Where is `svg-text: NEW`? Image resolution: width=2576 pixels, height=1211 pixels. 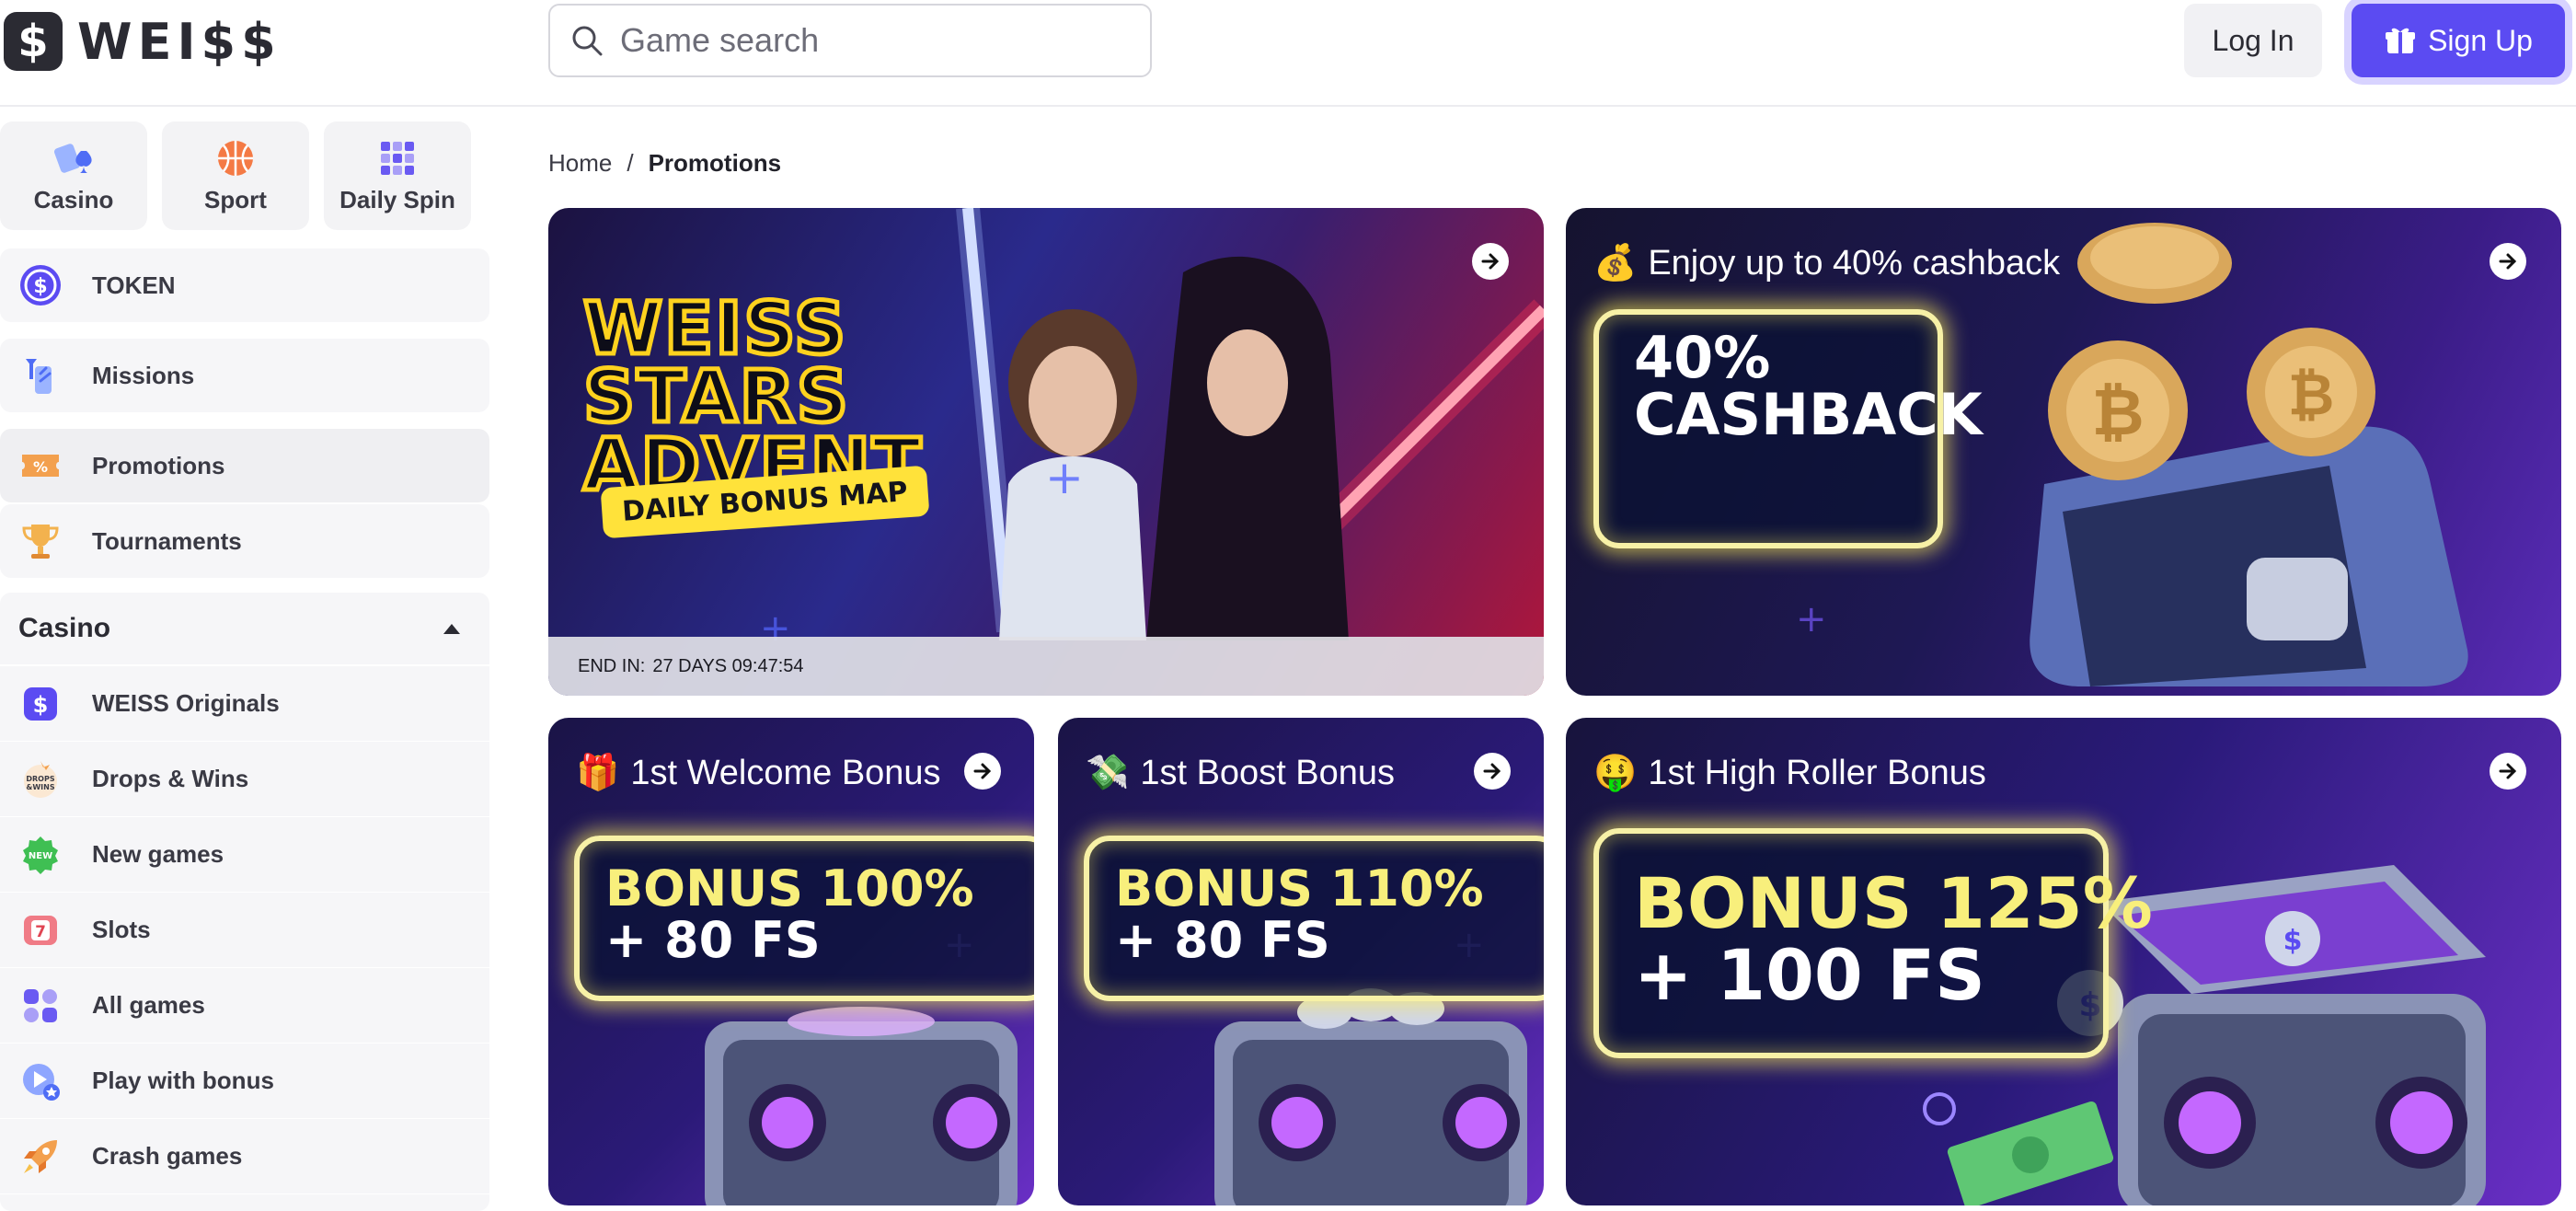 svg-text: NEW is located at coordinates (40, 856).